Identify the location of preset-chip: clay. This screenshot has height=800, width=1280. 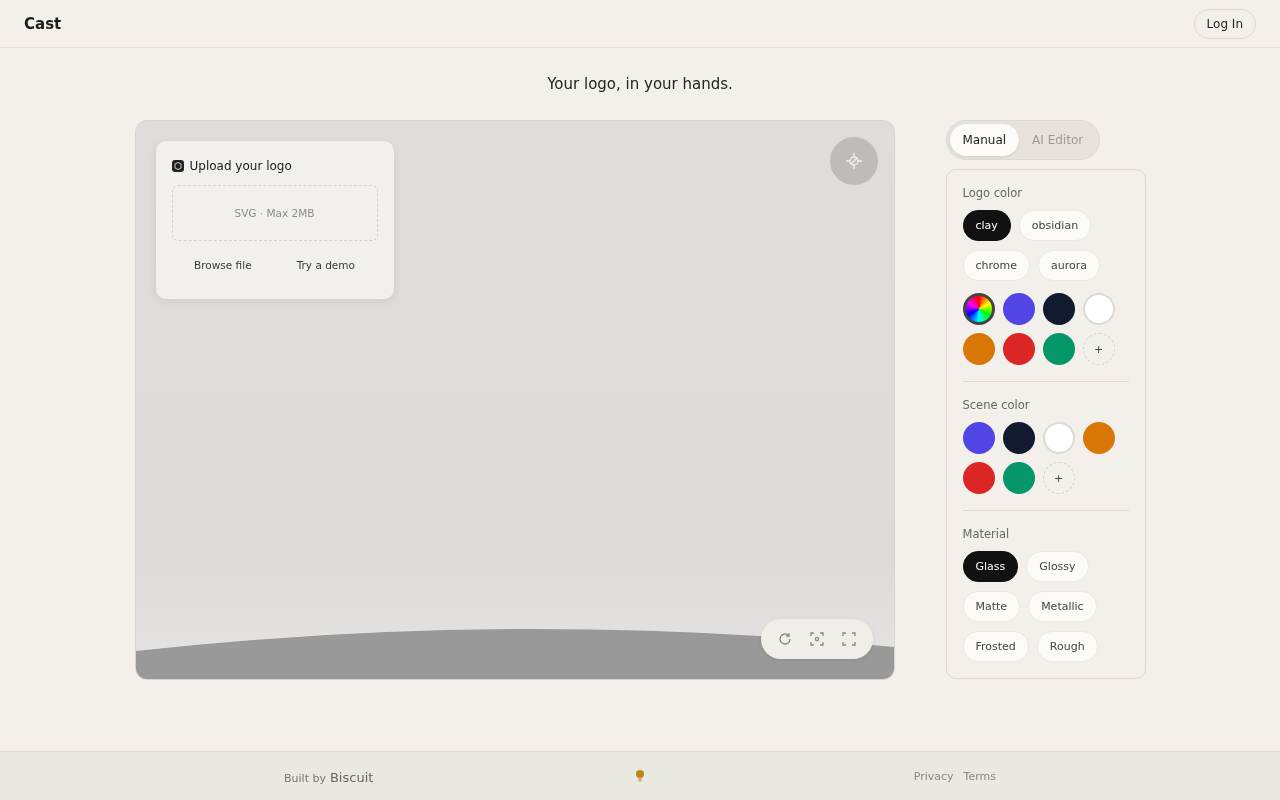
(986, 225).